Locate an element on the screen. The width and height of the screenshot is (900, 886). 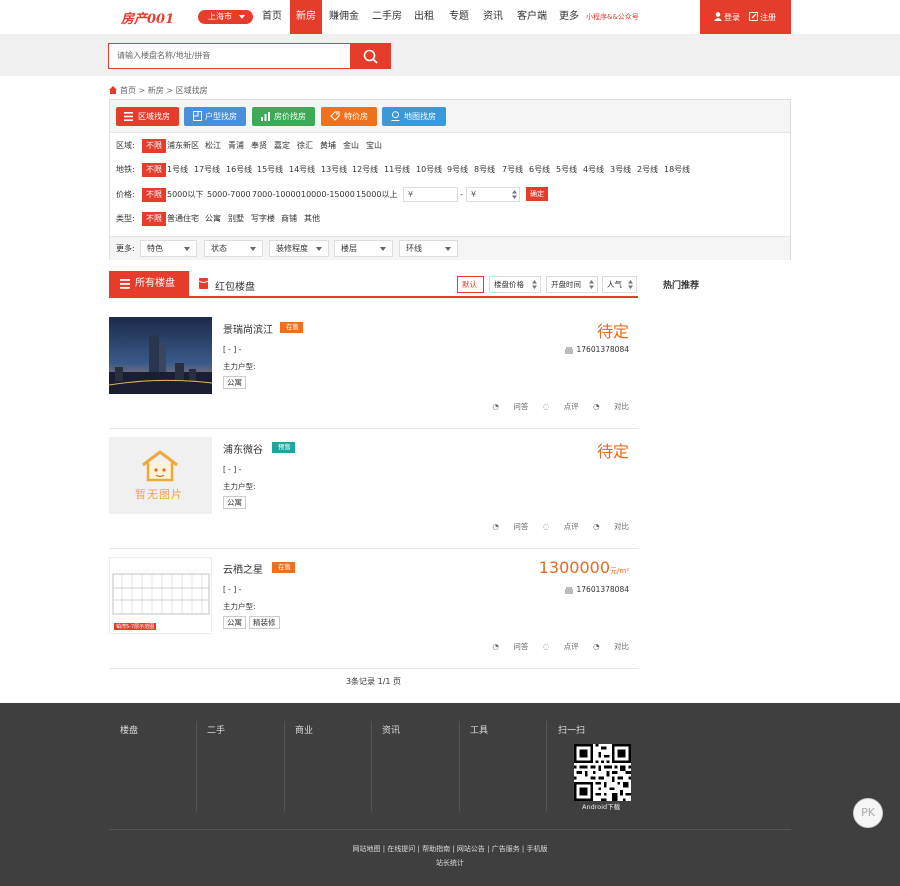
filter-option: 5号线 is located at coordinates (566, 170).